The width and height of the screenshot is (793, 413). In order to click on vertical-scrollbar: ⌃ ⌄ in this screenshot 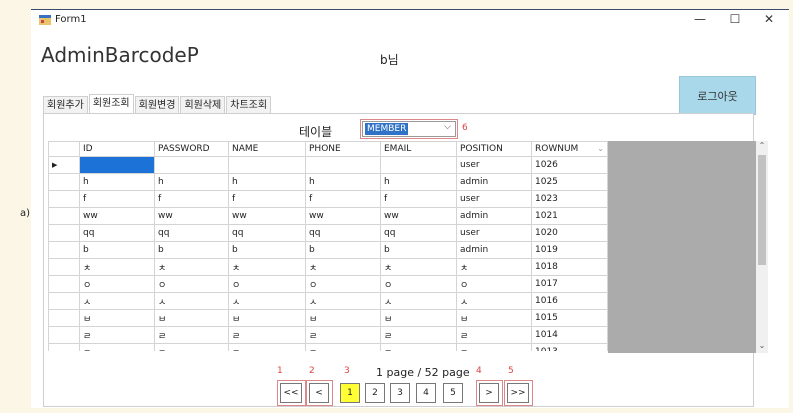, I will do `click(762, 247)`.